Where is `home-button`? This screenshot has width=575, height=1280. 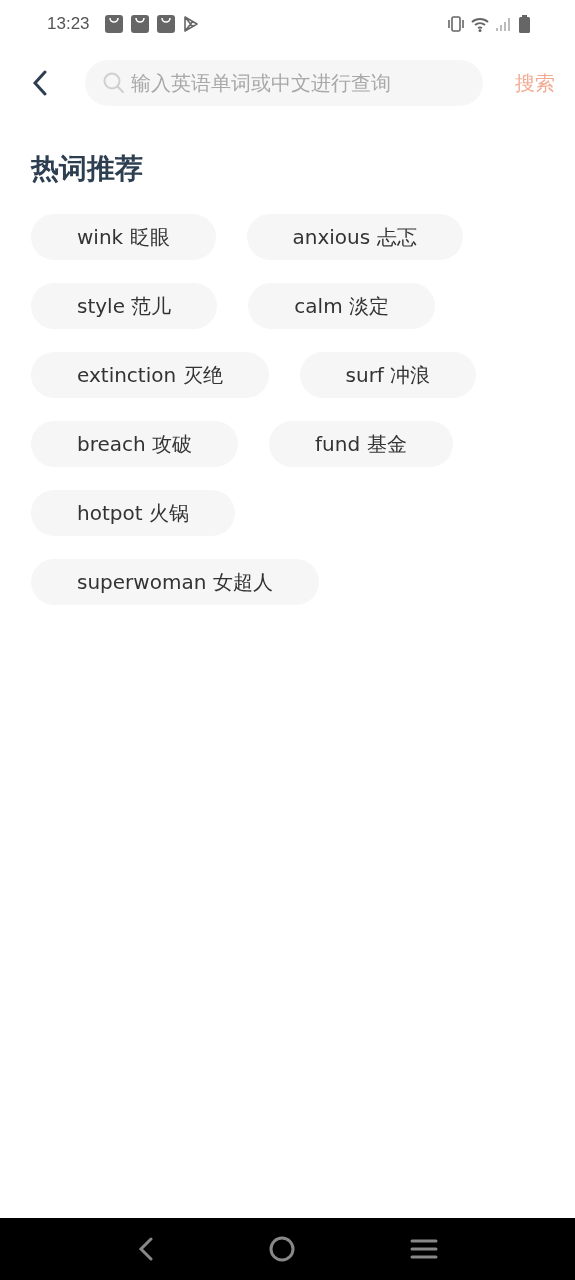 home-button is located at coordinates (281, 1249).